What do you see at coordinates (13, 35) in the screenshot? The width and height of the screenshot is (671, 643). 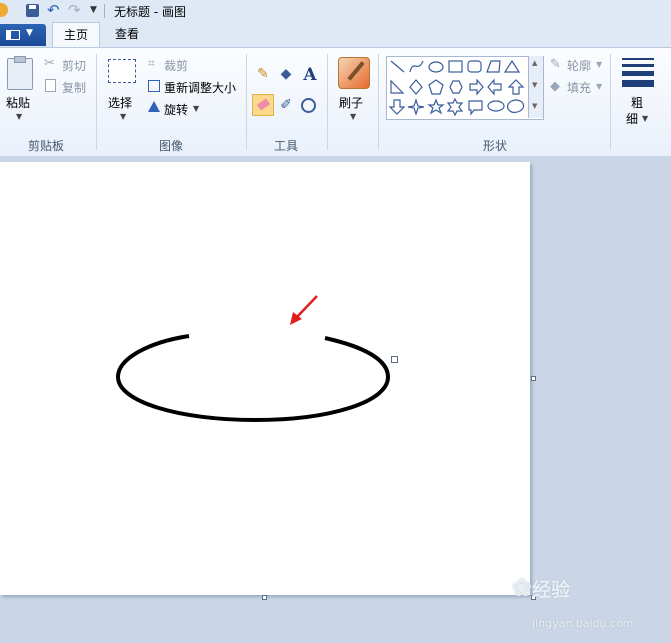 I see `file-menu-icon` at bounding box center [13, 35].